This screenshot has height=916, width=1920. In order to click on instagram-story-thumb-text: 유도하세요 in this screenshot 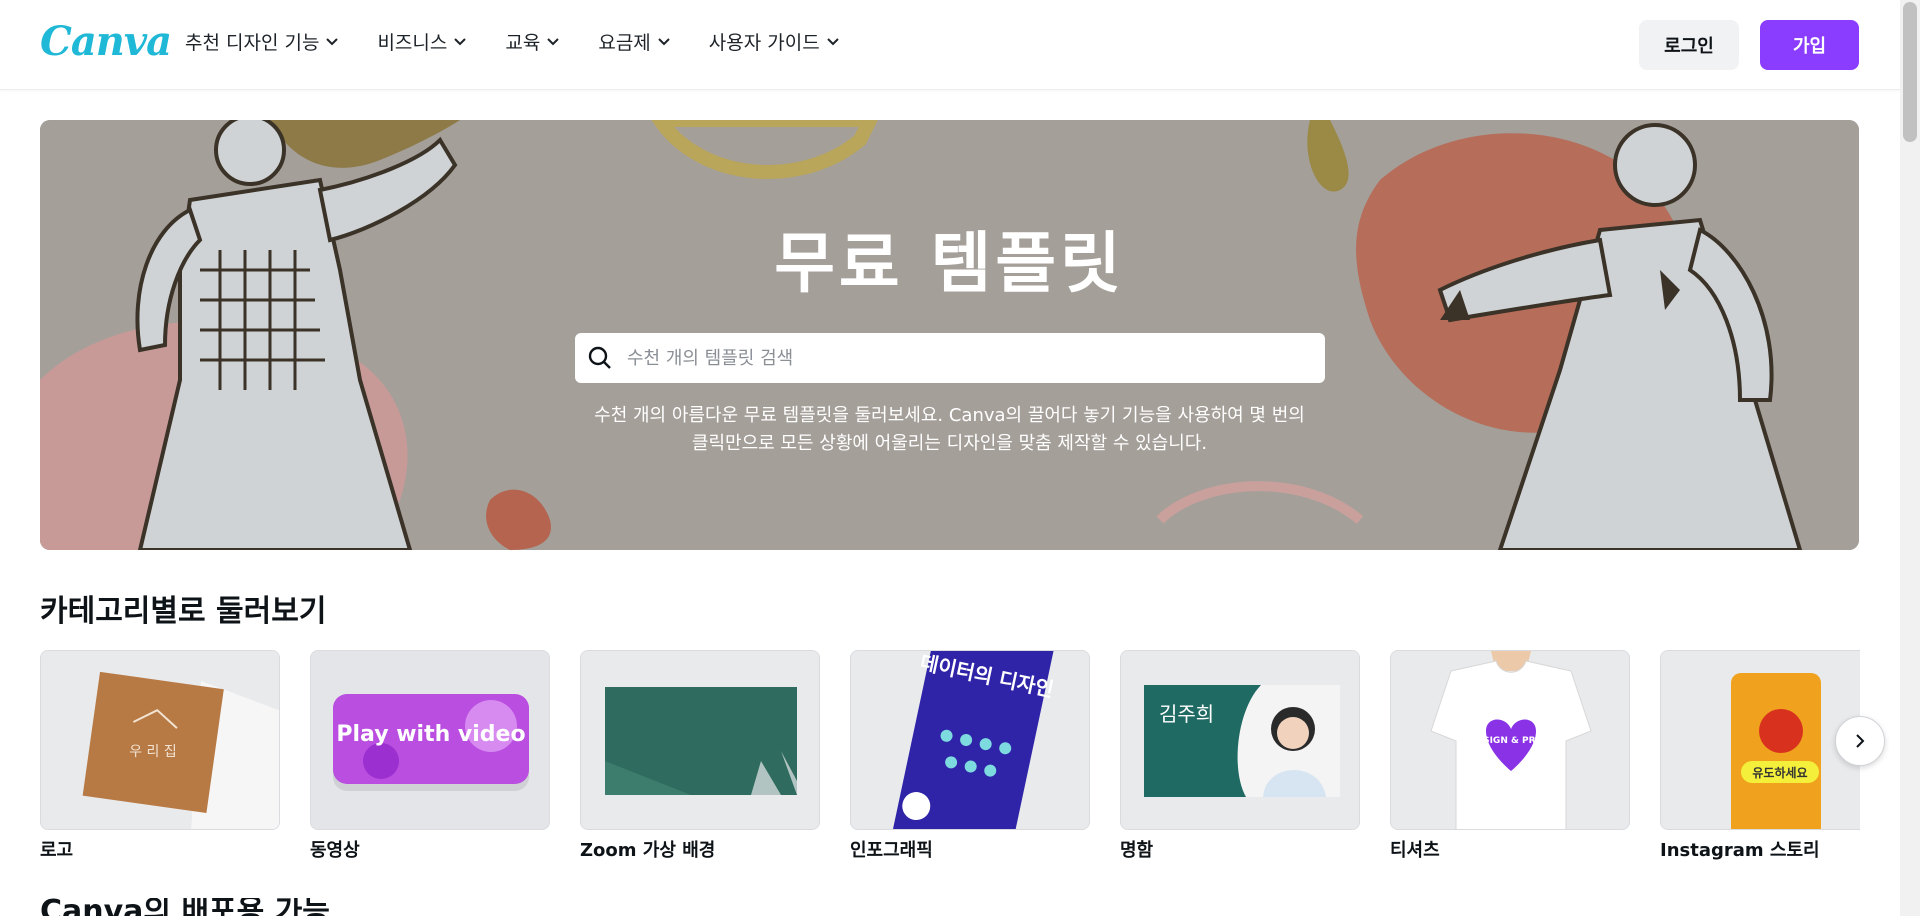, I will do `click(1779, 772)`.